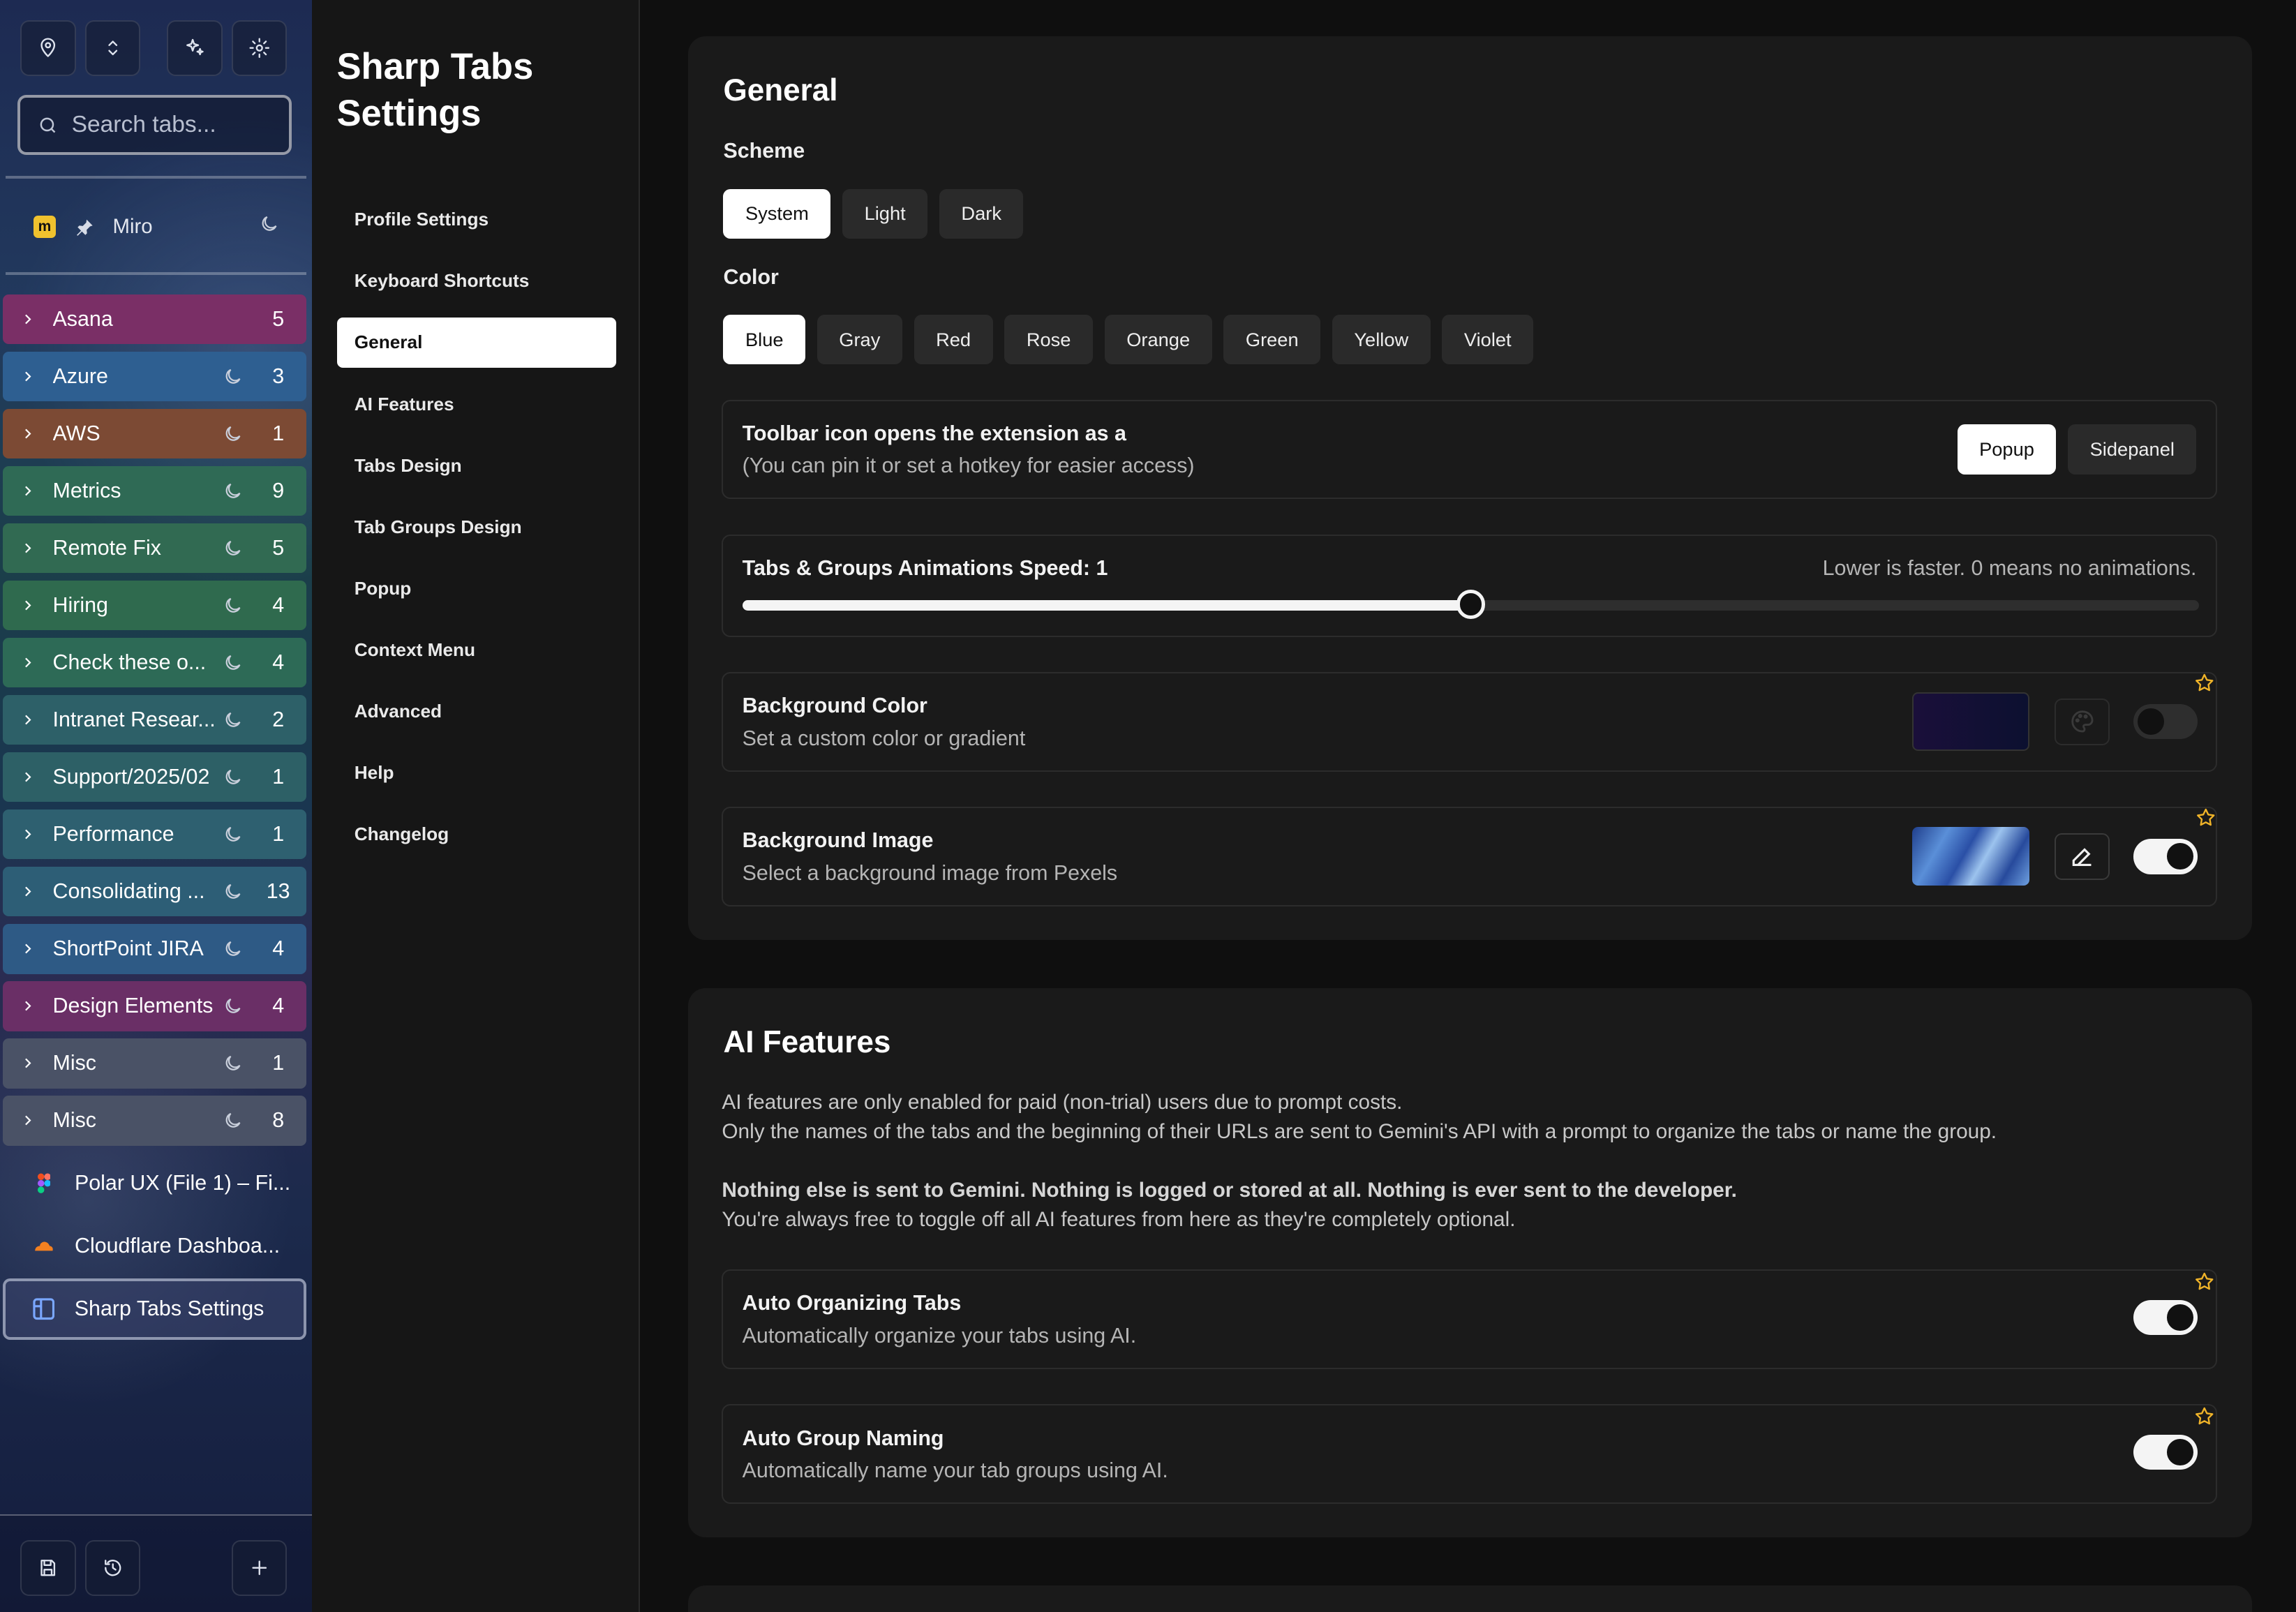 This screenshot has height=1612, width=2296. I want to click on color-green-button: Green, so click(1272, 340).